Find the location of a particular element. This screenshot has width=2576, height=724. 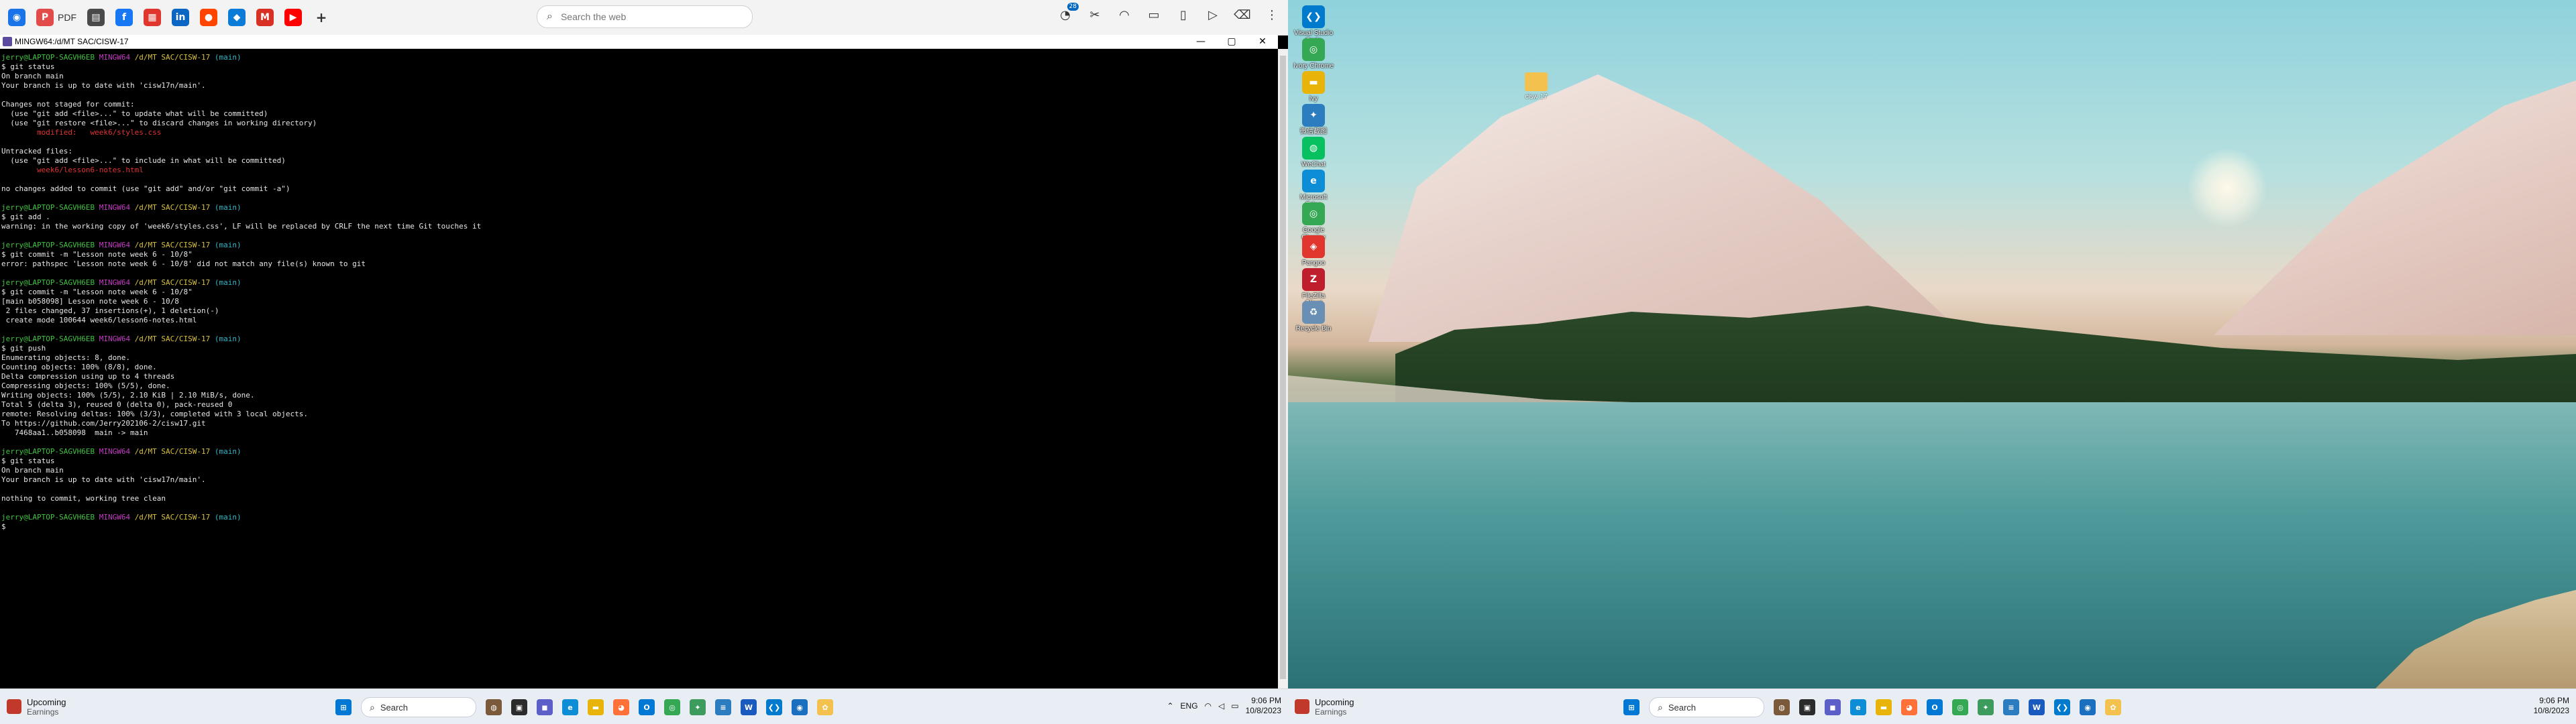

earnings-icon is located at coordinates (14, 707).